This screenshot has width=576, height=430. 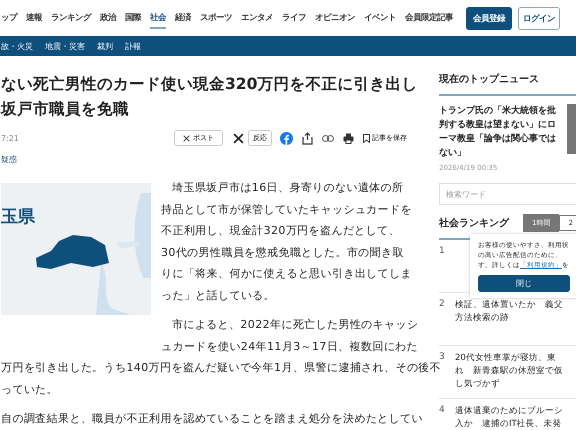 What do you see at coordinates (524, 283) in the screenshot?
I see `close-button: 閉じ` at bounding box center [524, 283].